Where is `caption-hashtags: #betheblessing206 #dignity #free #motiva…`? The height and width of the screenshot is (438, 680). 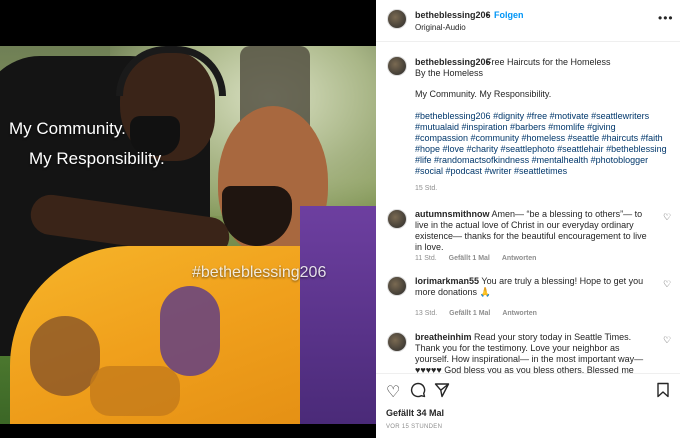 caption-hashtags: #betheblessing206 #dignity #free #motiva… is located at coordinates (543, 144).